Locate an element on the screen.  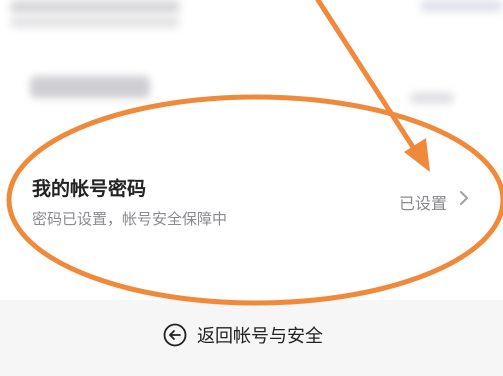
back-link-label: 返回帐号与安全 is located at coordinates (260, 336).